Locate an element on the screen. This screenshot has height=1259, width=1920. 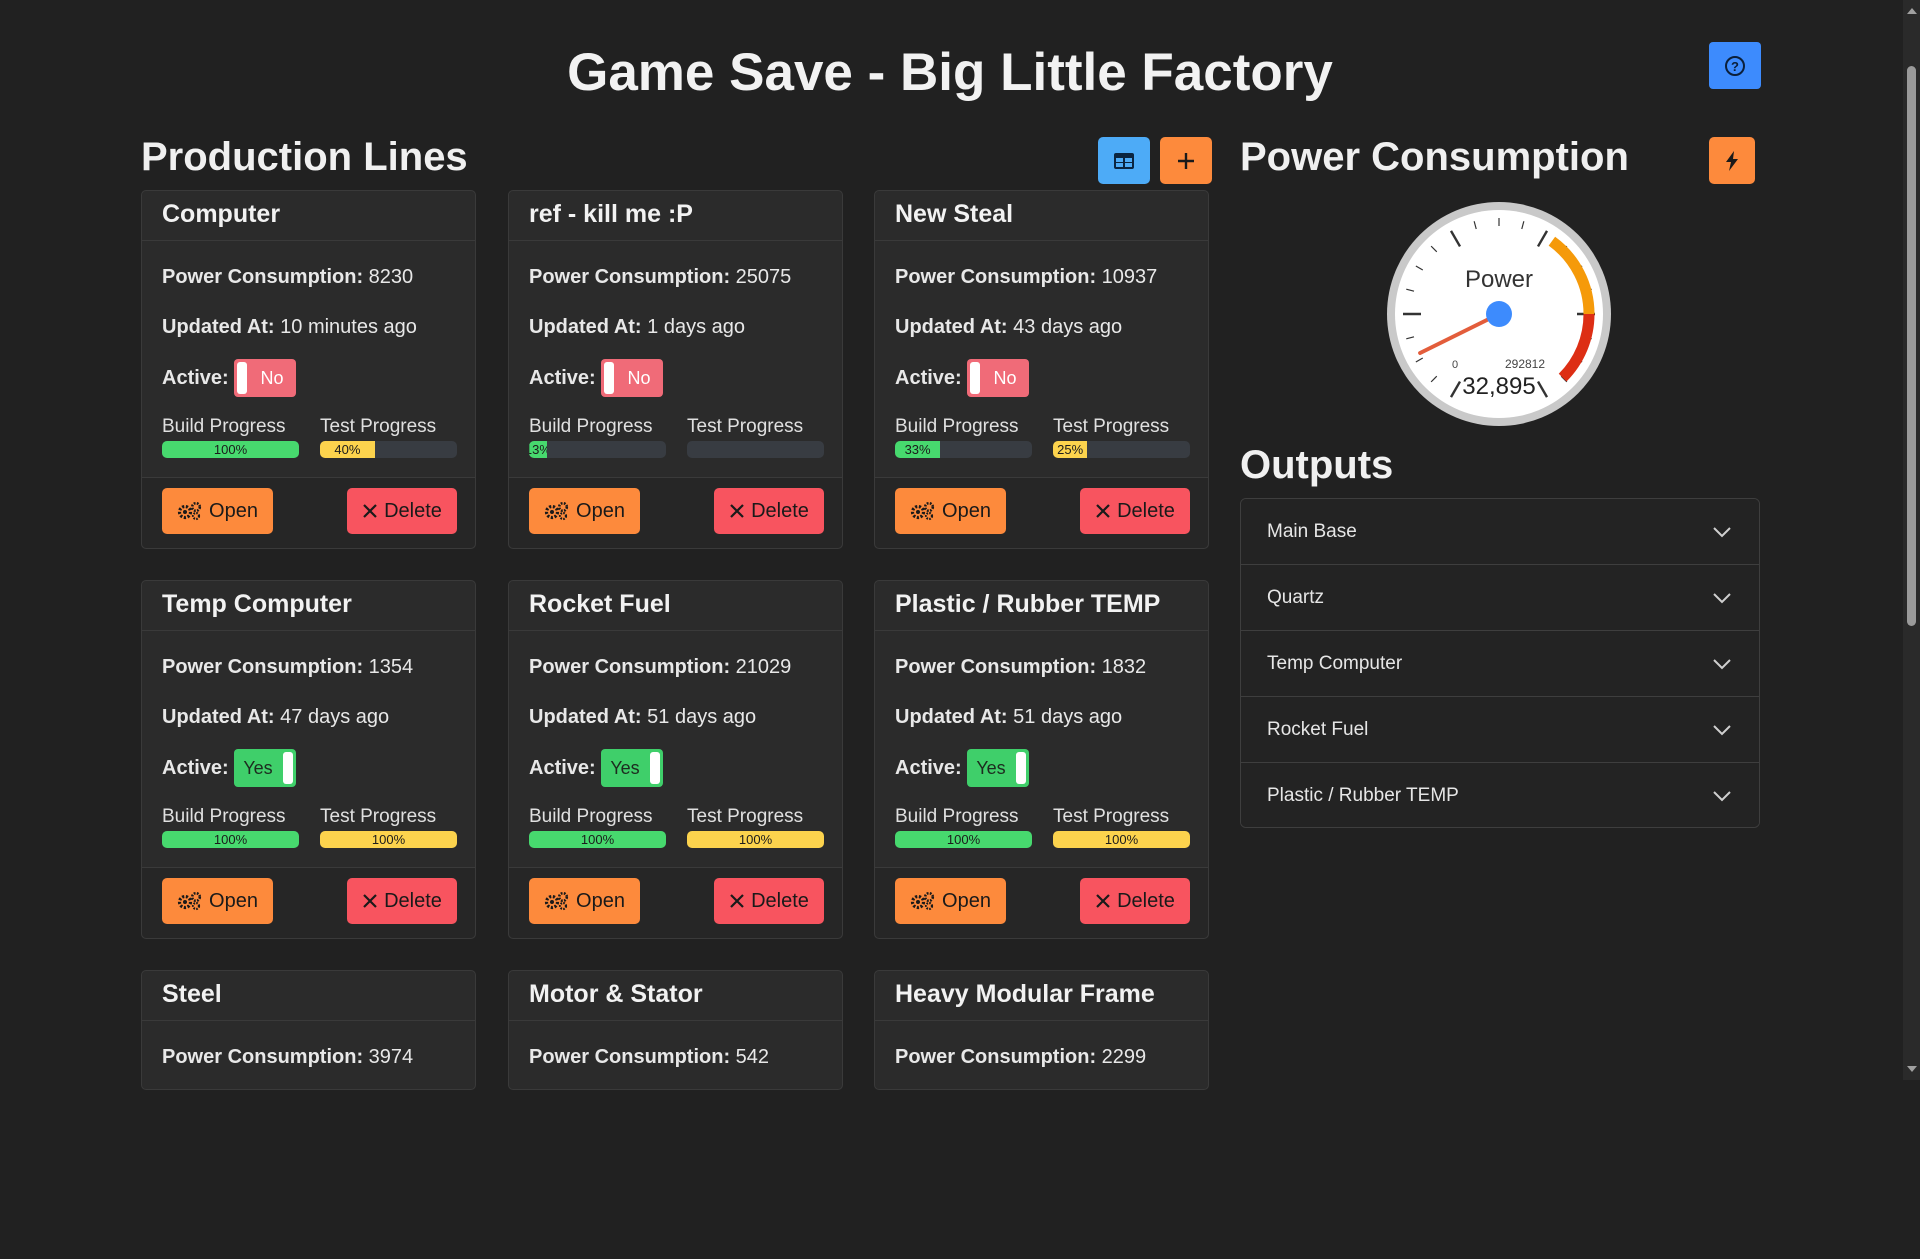
card-title: New Steal is located at coordinates (1041, 216).